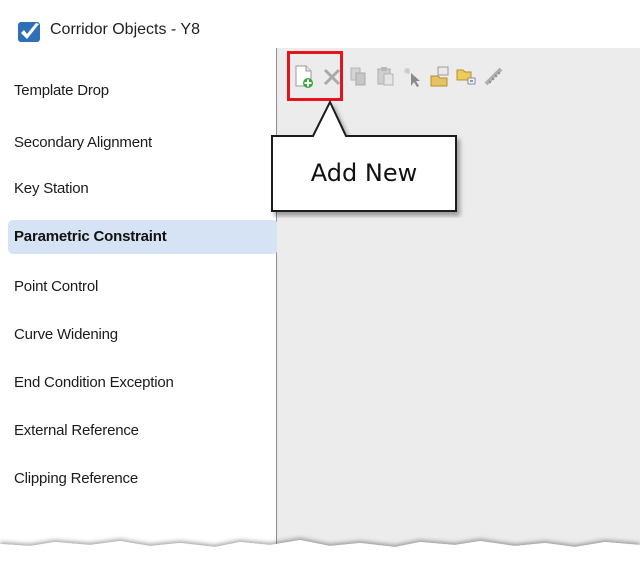  I want to click on callout-label: Add New, so click(364, 173).